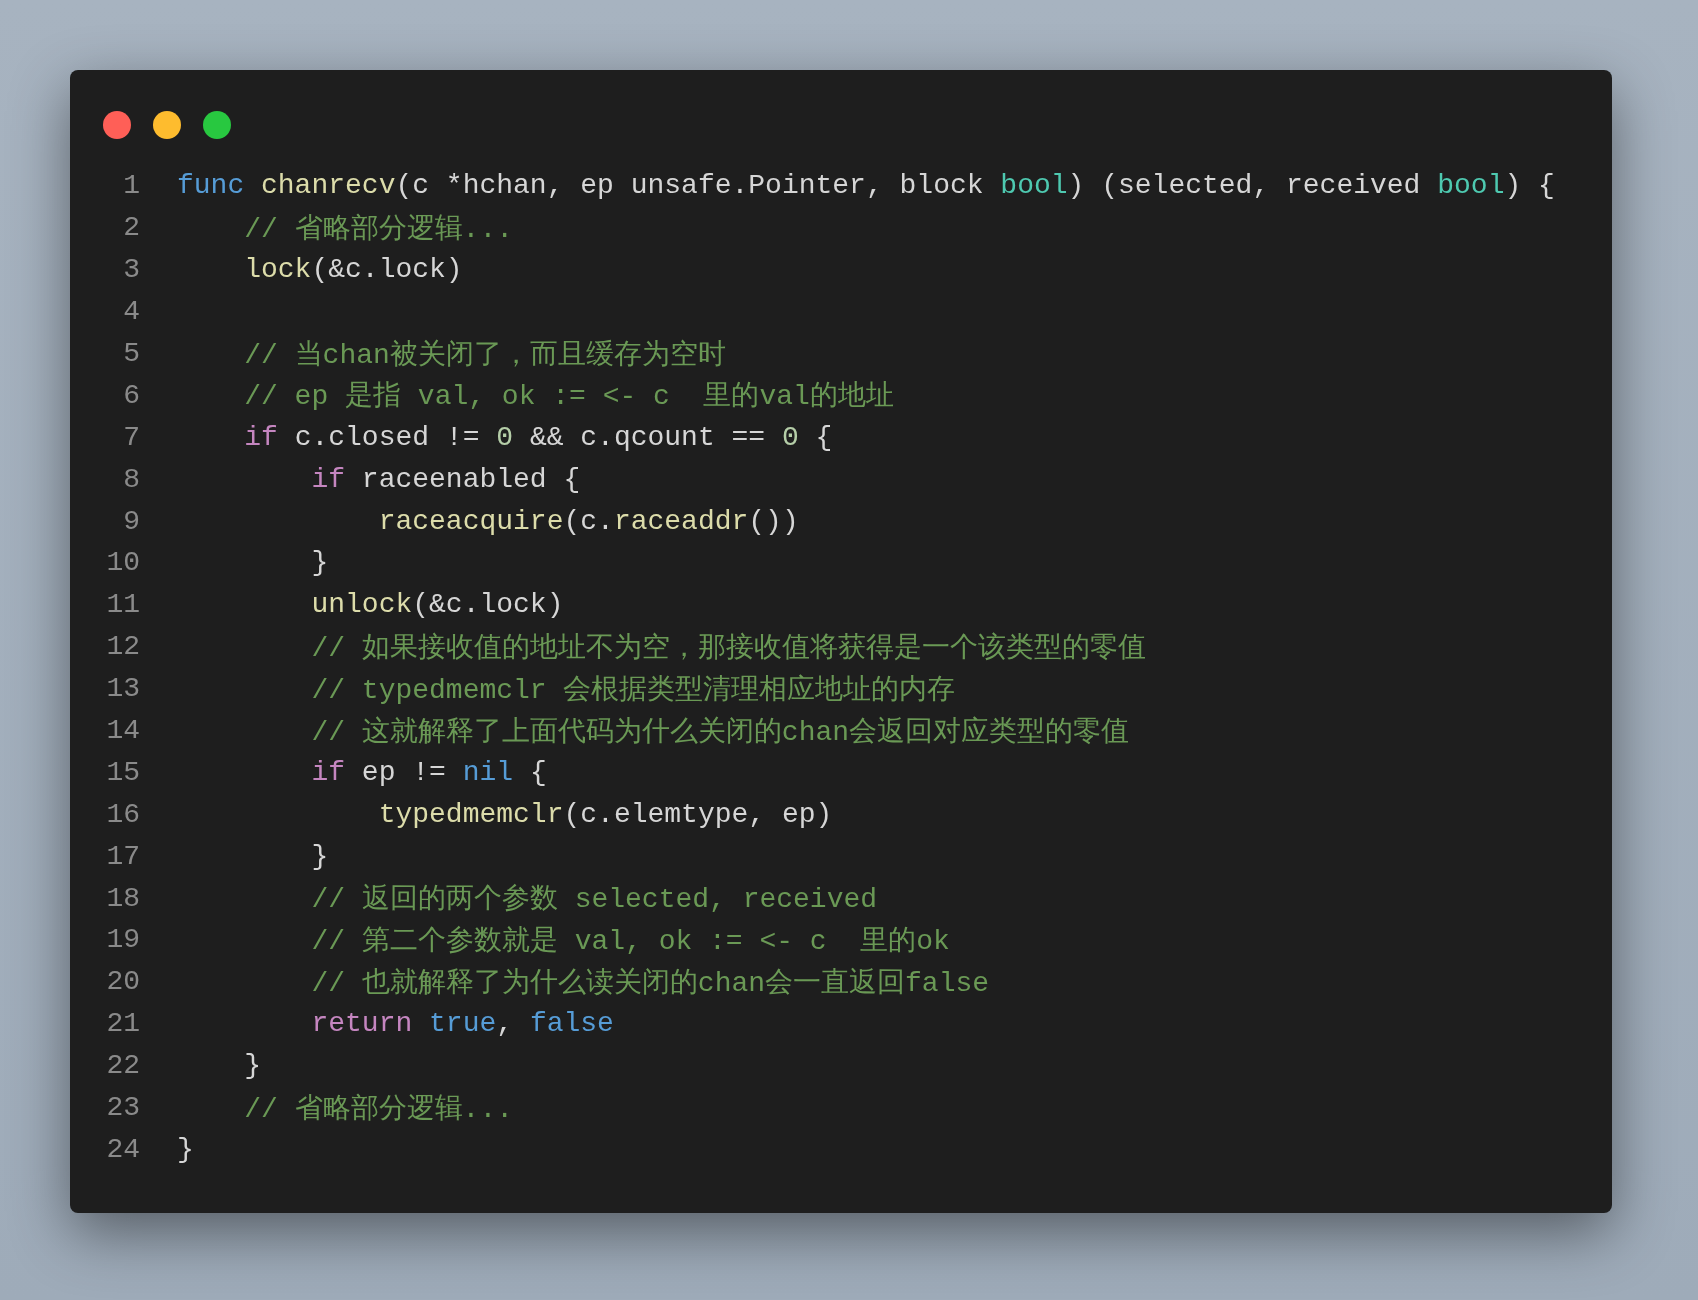  What do you see at coordinates (690, 186) in the screenshot?
I see `code-text: (c *hchan, ep unsafe.Pointer, block` at bounding box center [690, 186].